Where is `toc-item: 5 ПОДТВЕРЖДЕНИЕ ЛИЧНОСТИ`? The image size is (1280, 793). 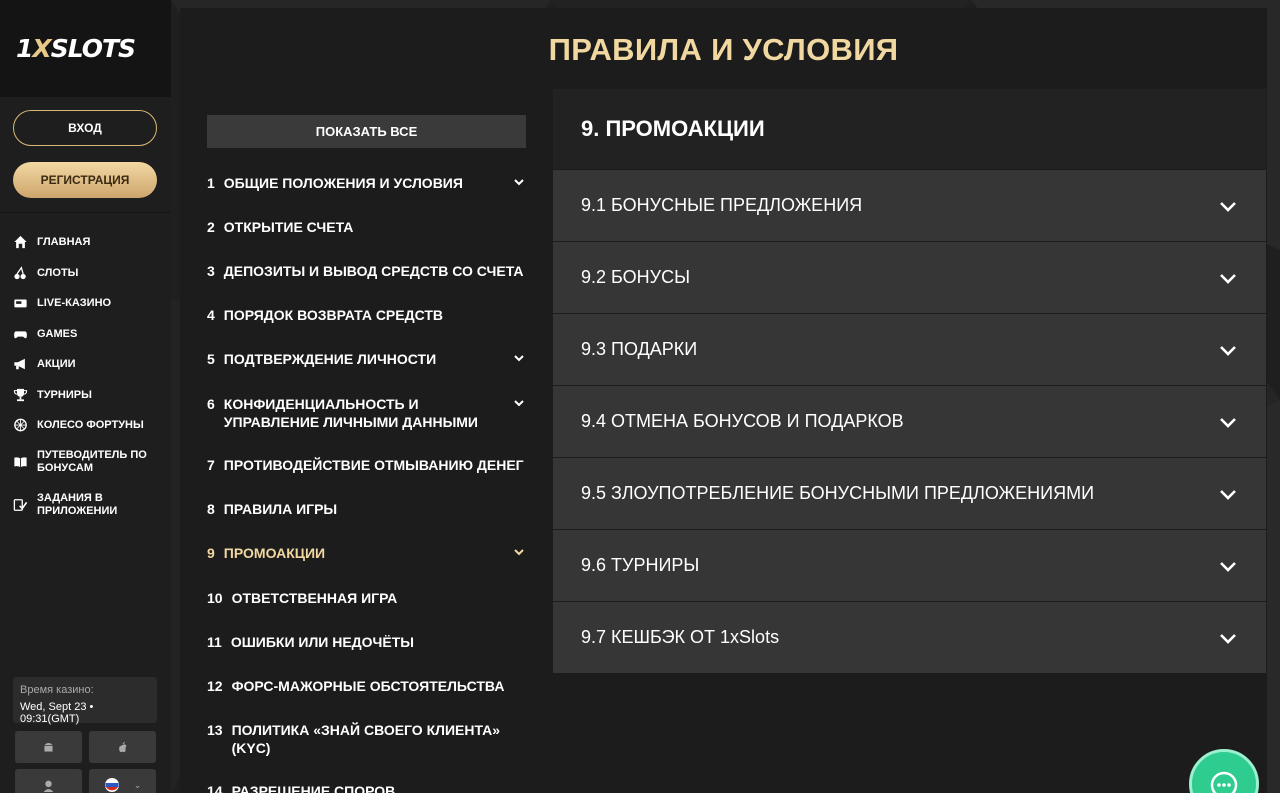
toc-item: 5 ПОДТВЕРЖДЕНИЕ ЛИЧНОСТИ is located at coordinates (365, 359).